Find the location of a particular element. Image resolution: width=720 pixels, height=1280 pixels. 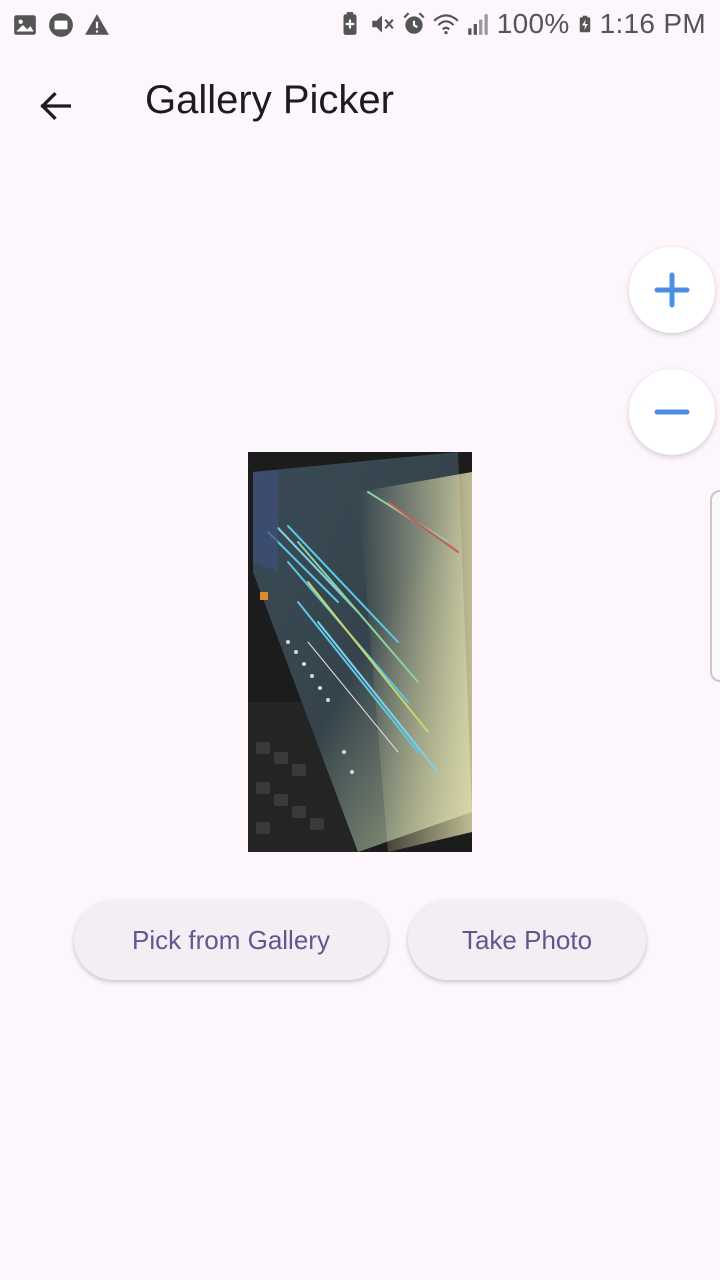

photo-preview-image is located at coordinates (360, 652).